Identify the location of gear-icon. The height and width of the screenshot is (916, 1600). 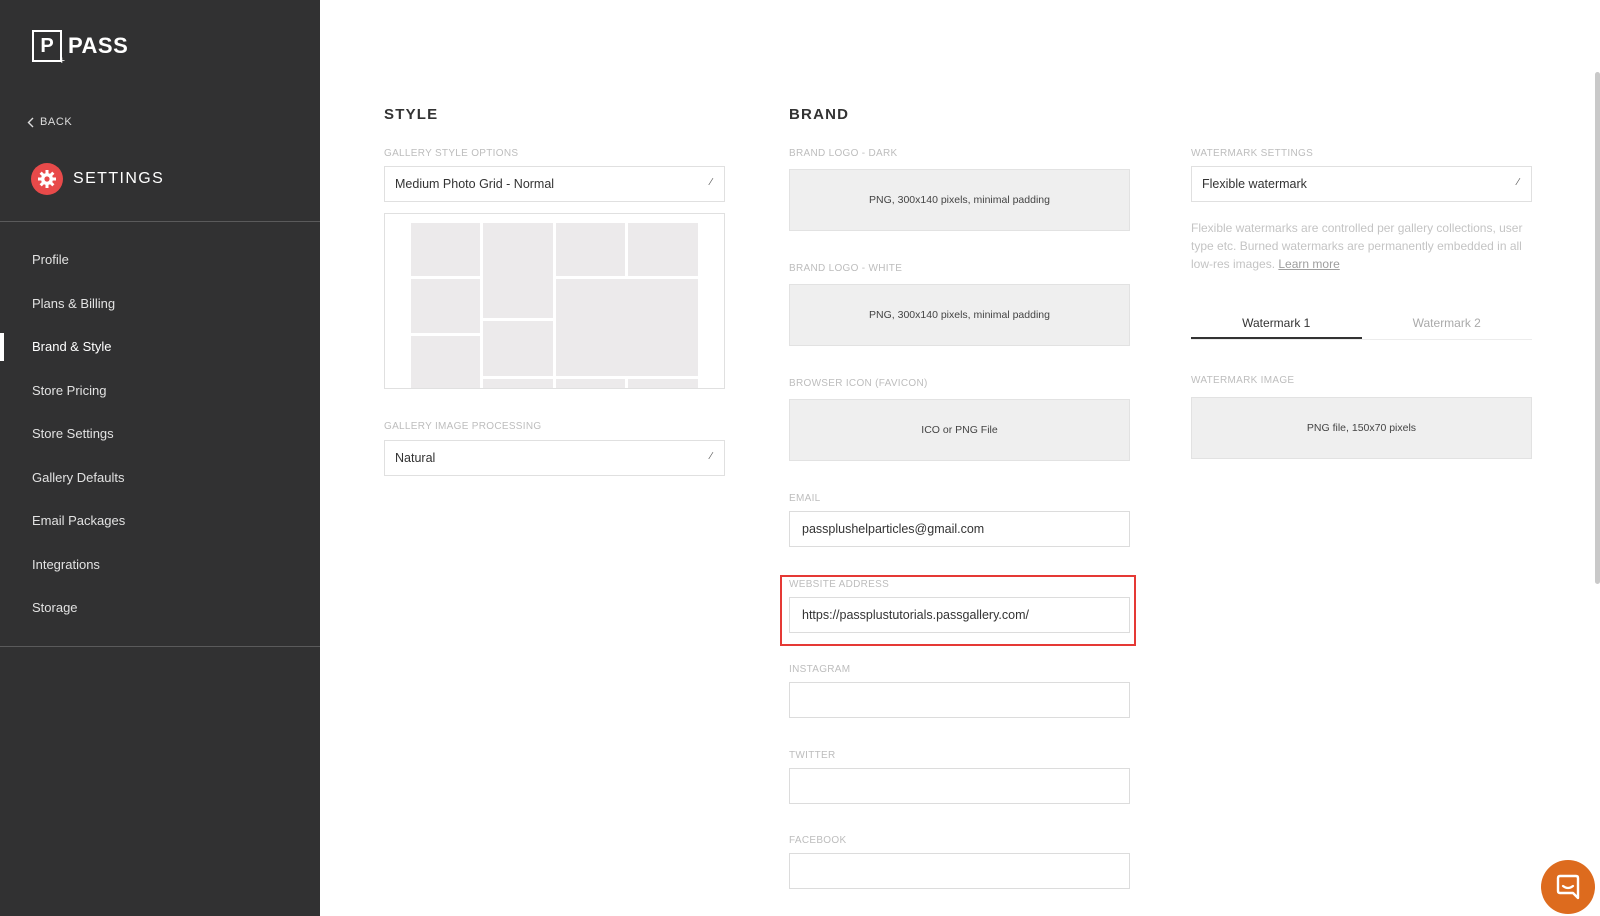
(47, 179).